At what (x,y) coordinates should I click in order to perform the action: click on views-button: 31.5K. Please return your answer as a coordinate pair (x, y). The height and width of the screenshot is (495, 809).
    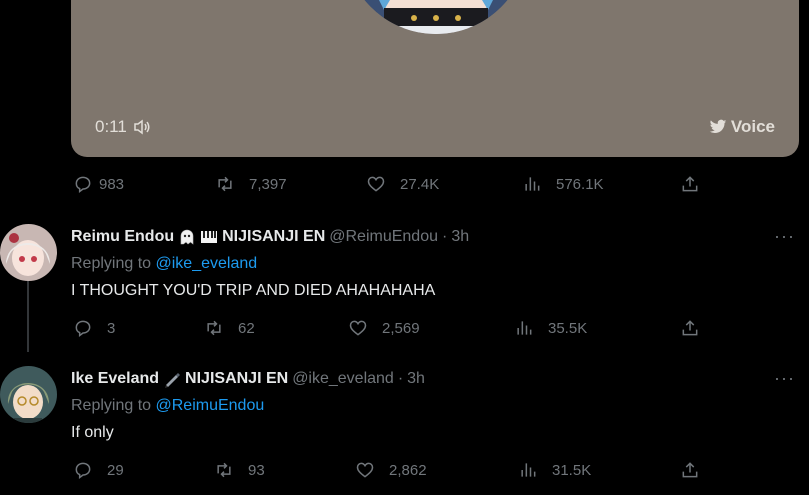
    Looking at the image, I should click on (554, 470).